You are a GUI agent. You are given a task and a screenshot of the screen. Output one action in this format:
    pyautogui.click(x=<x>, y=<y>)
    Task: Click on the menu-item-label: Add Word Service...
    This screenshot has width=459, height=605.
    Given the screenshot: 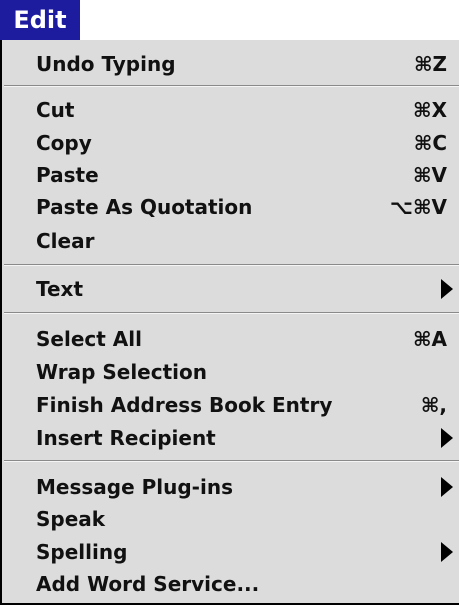 What is the action you would take?
    pyautogui.click(x=148, y=584)
    